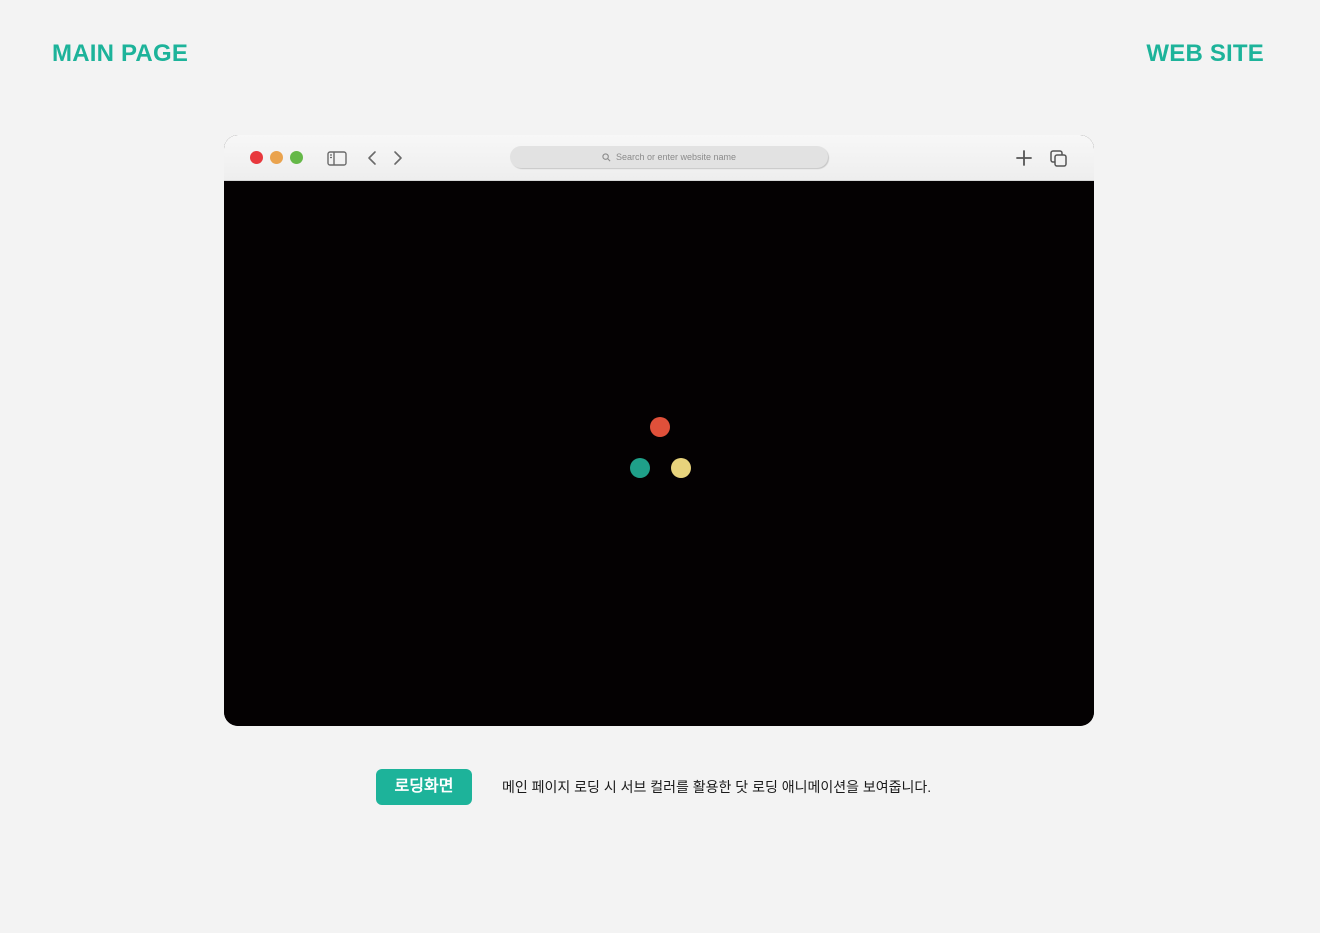 Image resolution: width=1320 pixels, height=933 pixels. I want to click on main-page-title: MAIN PAGE, so click(120, 53).